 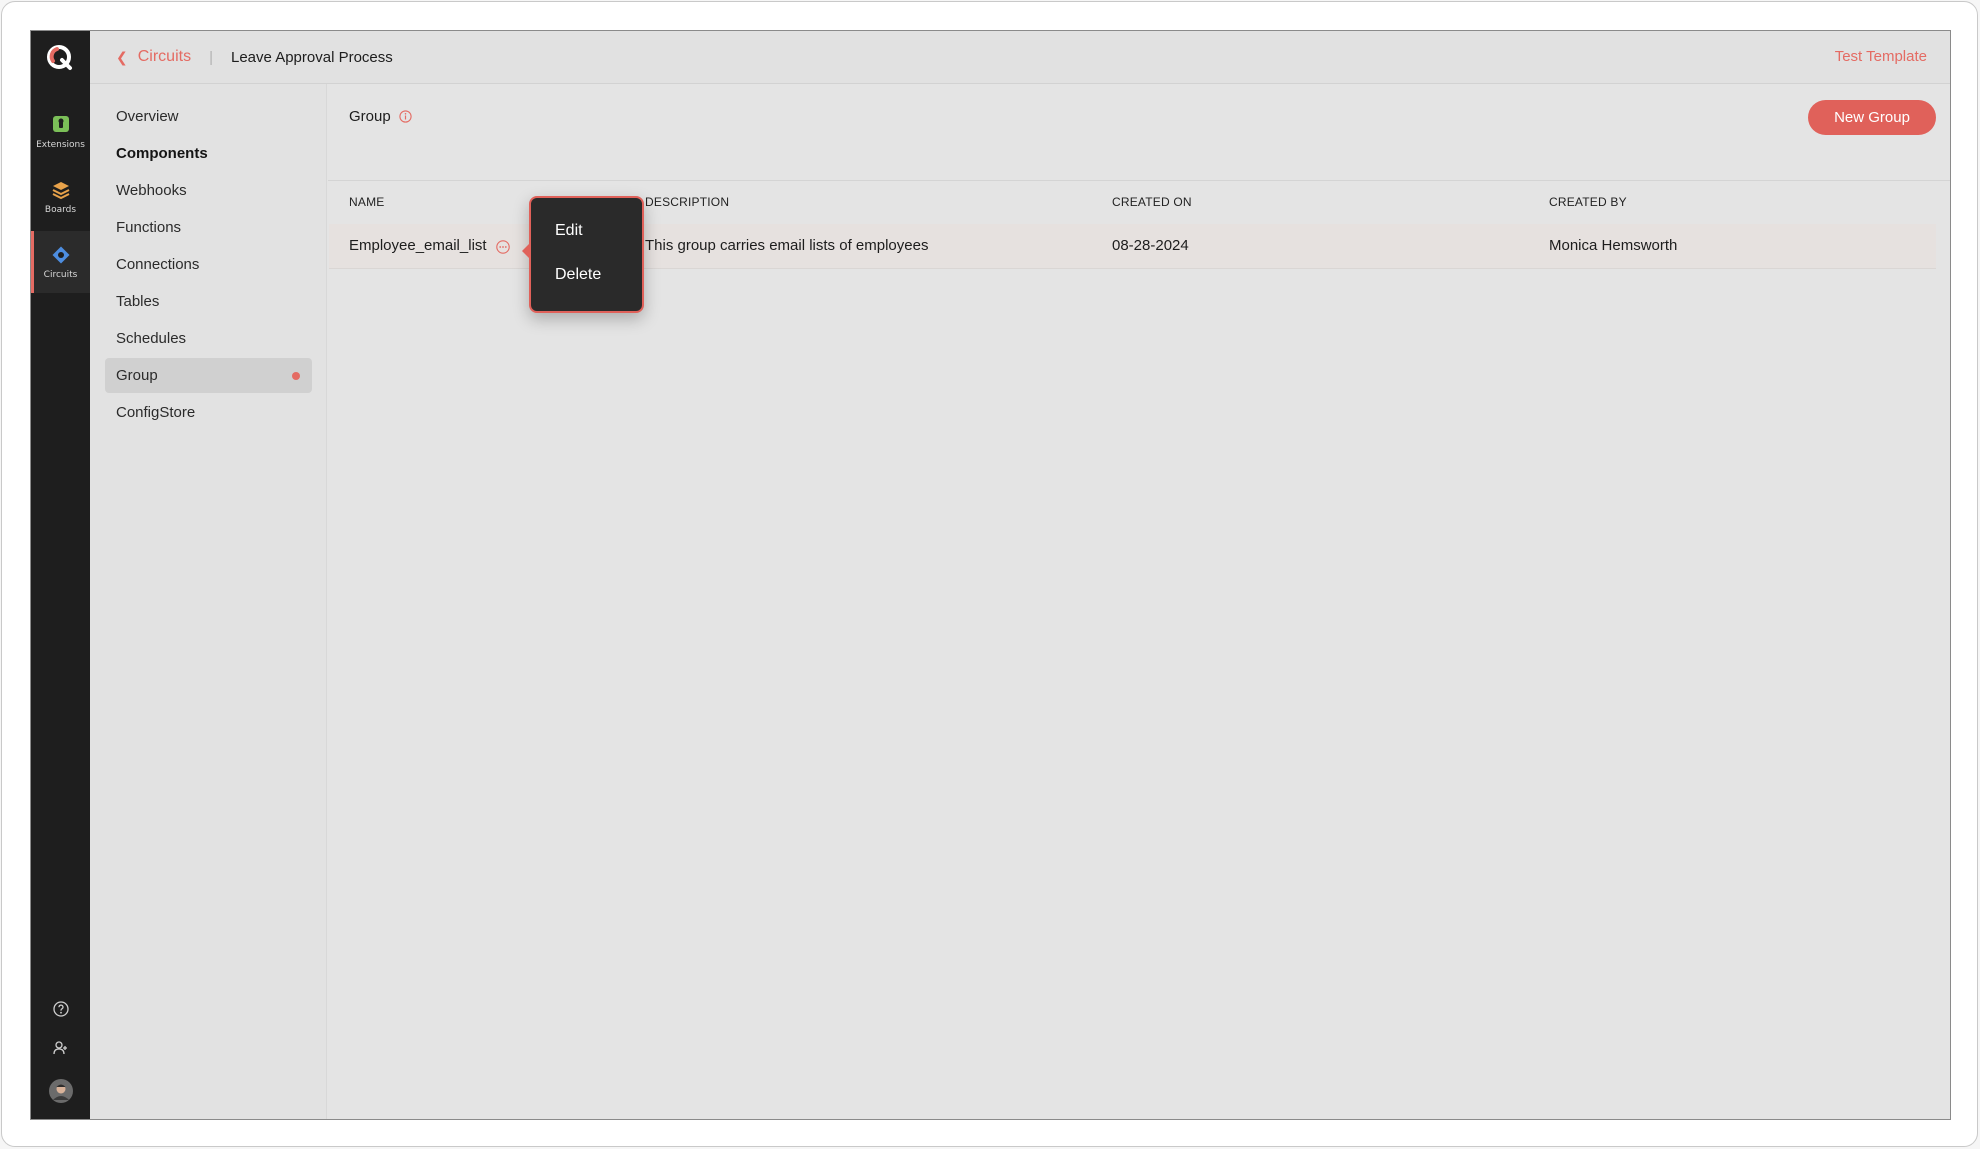 What do you see at coordinates (366, 202) in the screenshot?
I see `column-header-name: NAME` at bounding box center [366, 202].